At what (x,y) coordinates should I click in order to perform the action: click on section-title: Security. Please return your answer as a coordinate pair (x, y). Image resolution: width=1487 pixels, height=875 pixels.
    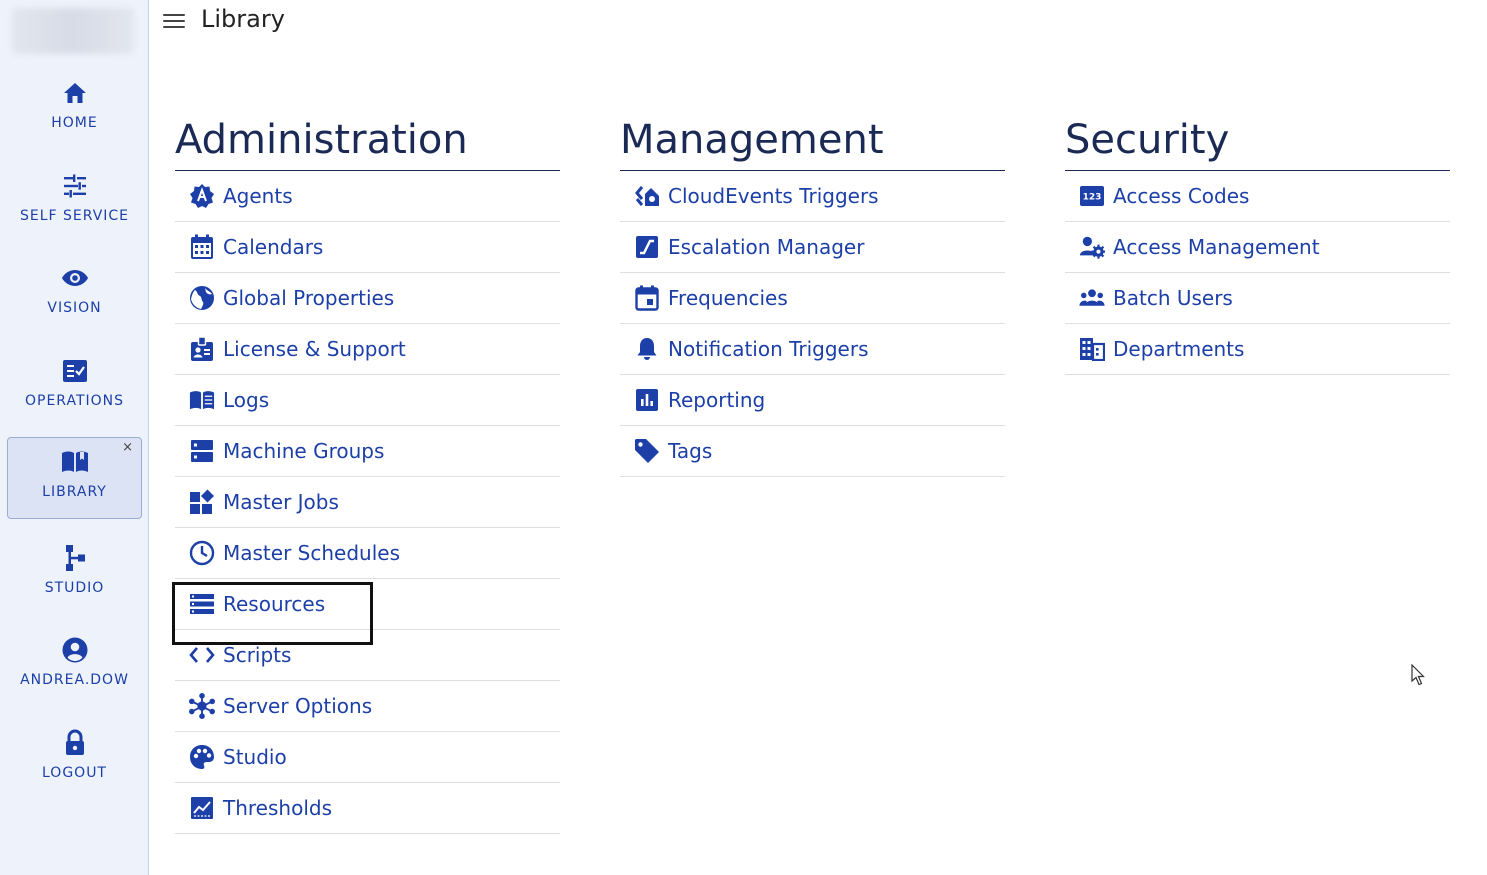
    Looking at the image, I should click on (1257, 144).